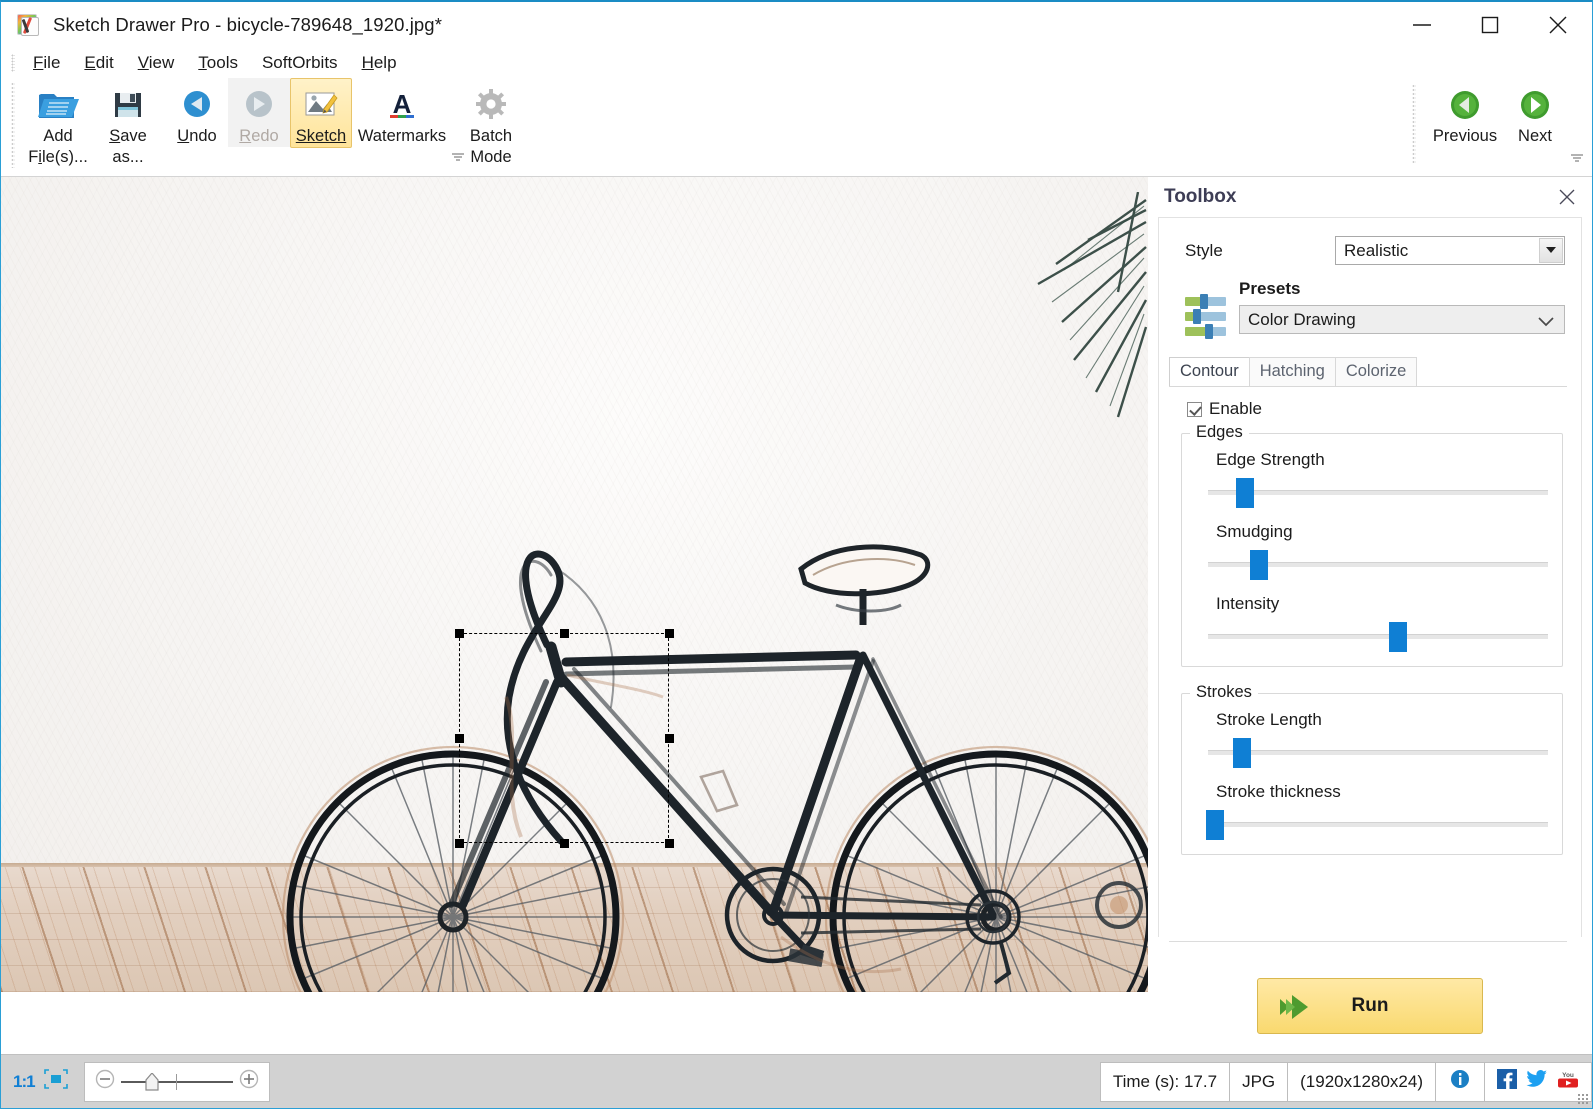 This screenshot has height=1109, width=1593. I want to click on enable-checkbox, so click(1194, 409).